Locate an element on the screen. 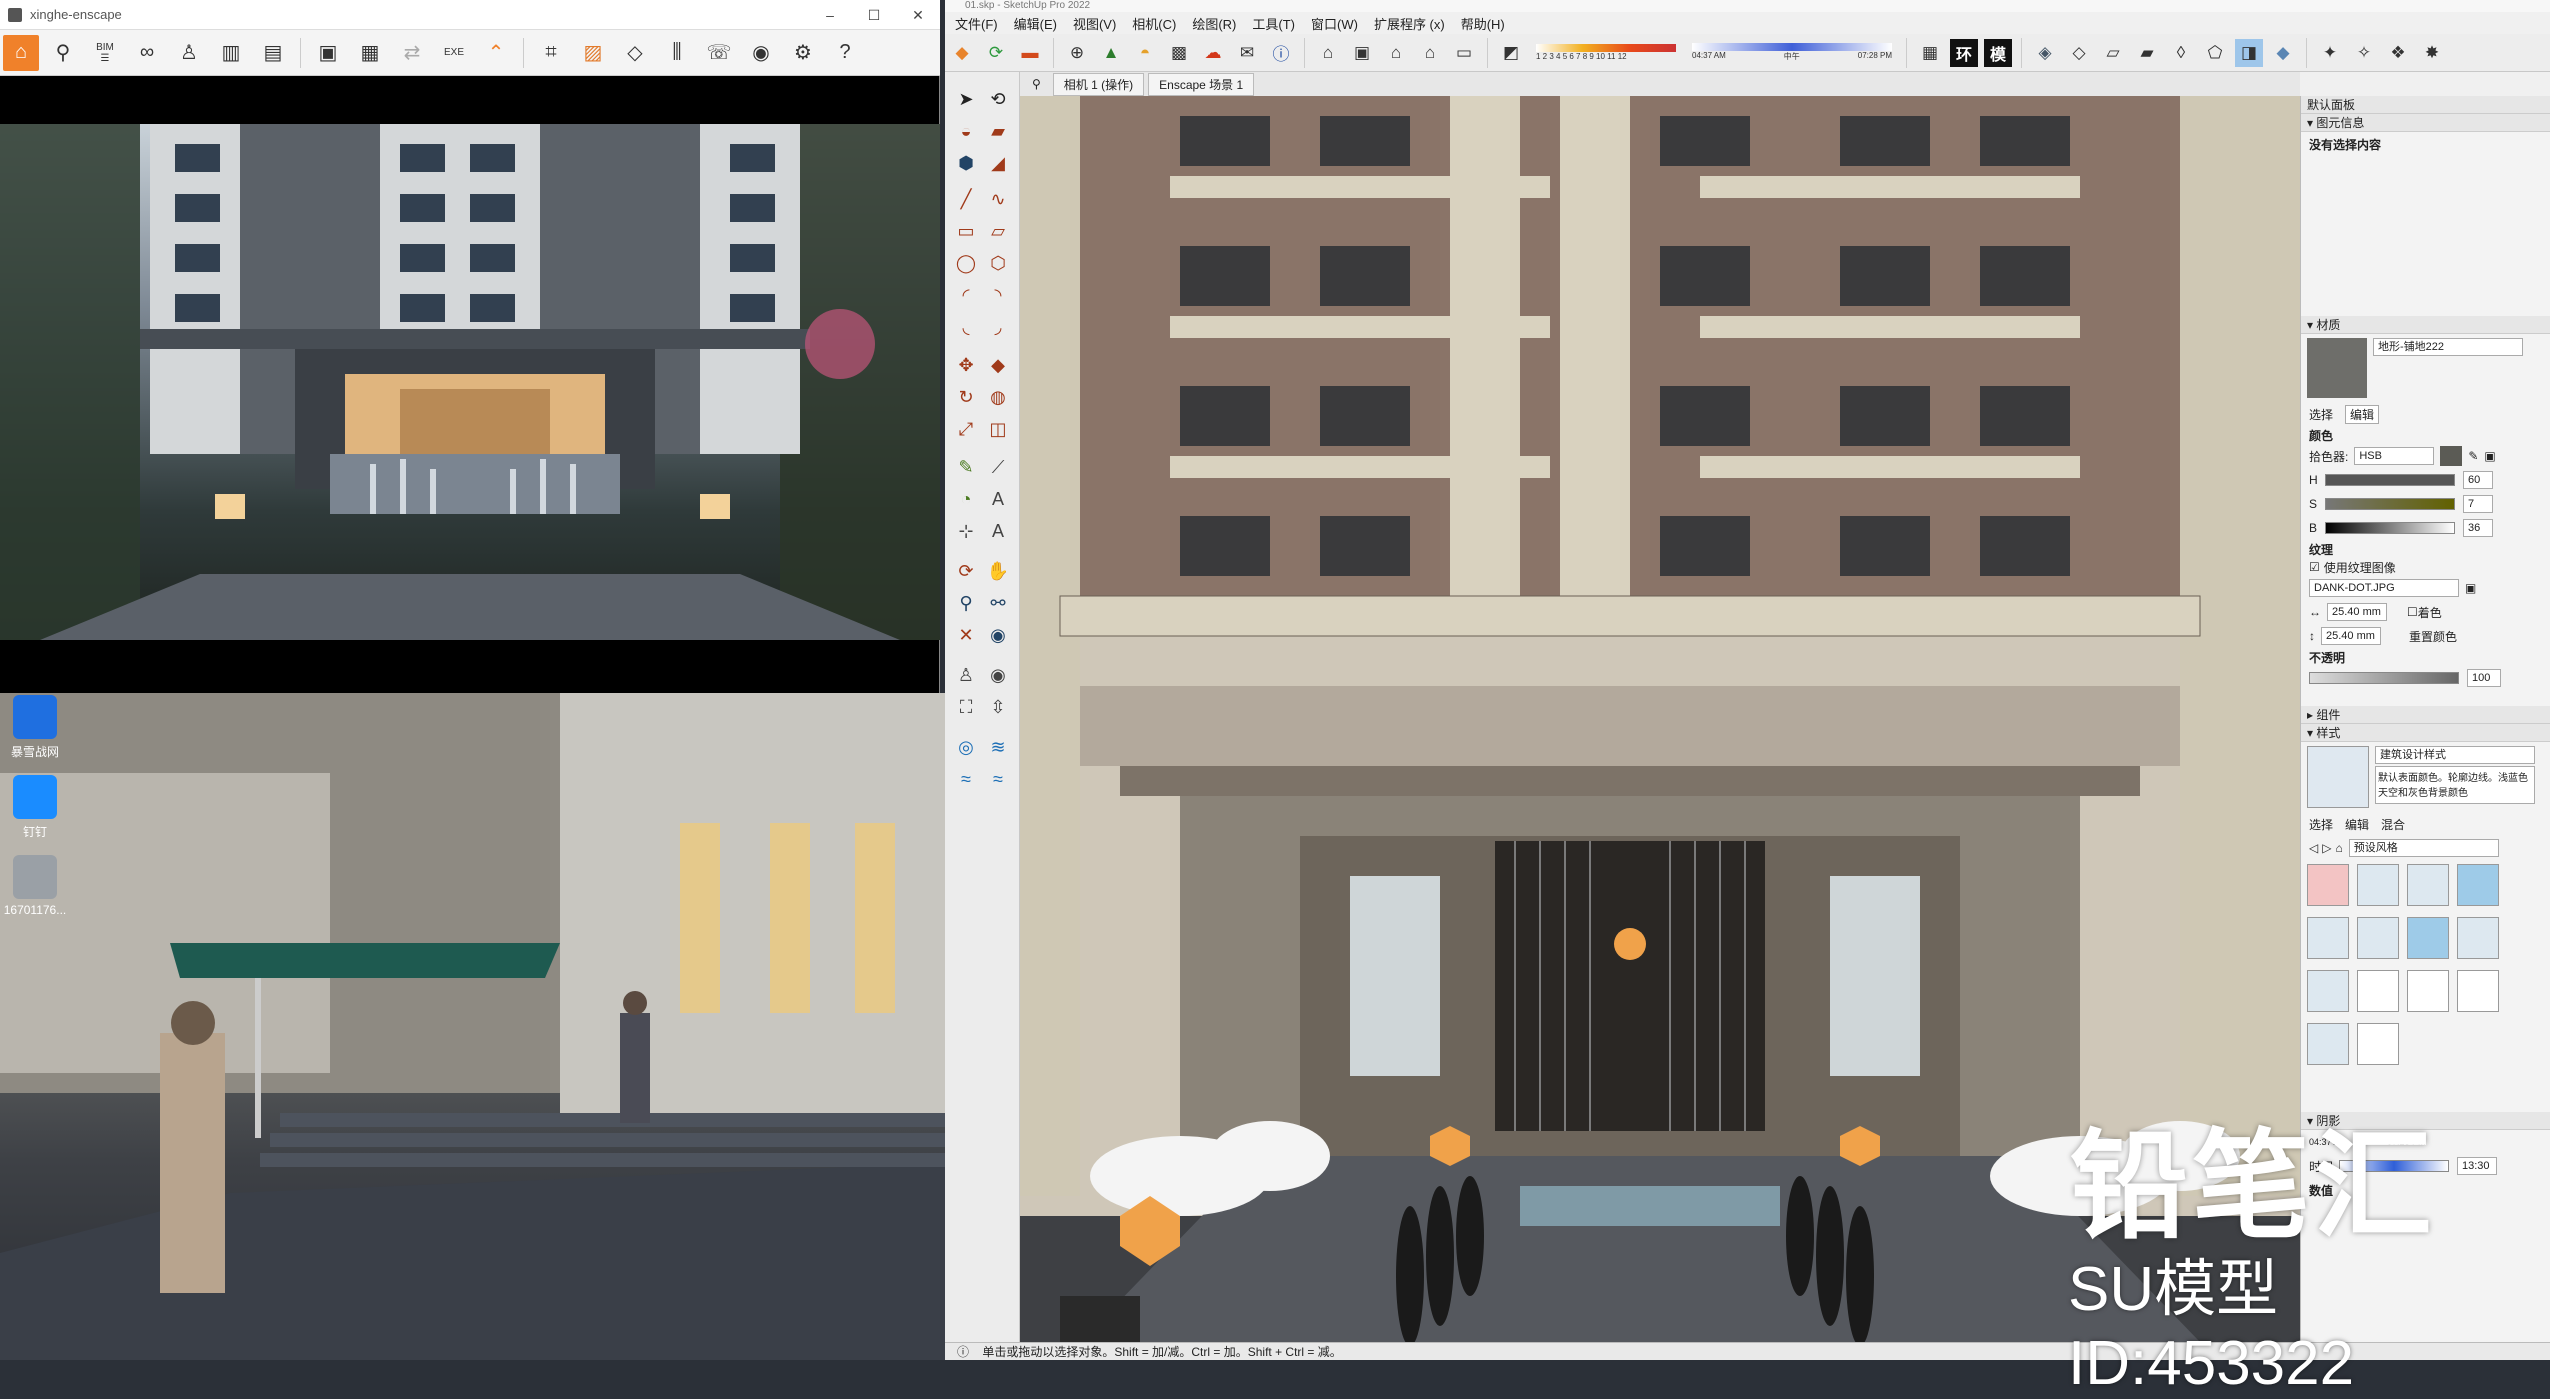 The width and height of the screenshot is (2550, 1399). plugin-a-icon: ✦ is located at coordinates (2330, 53).